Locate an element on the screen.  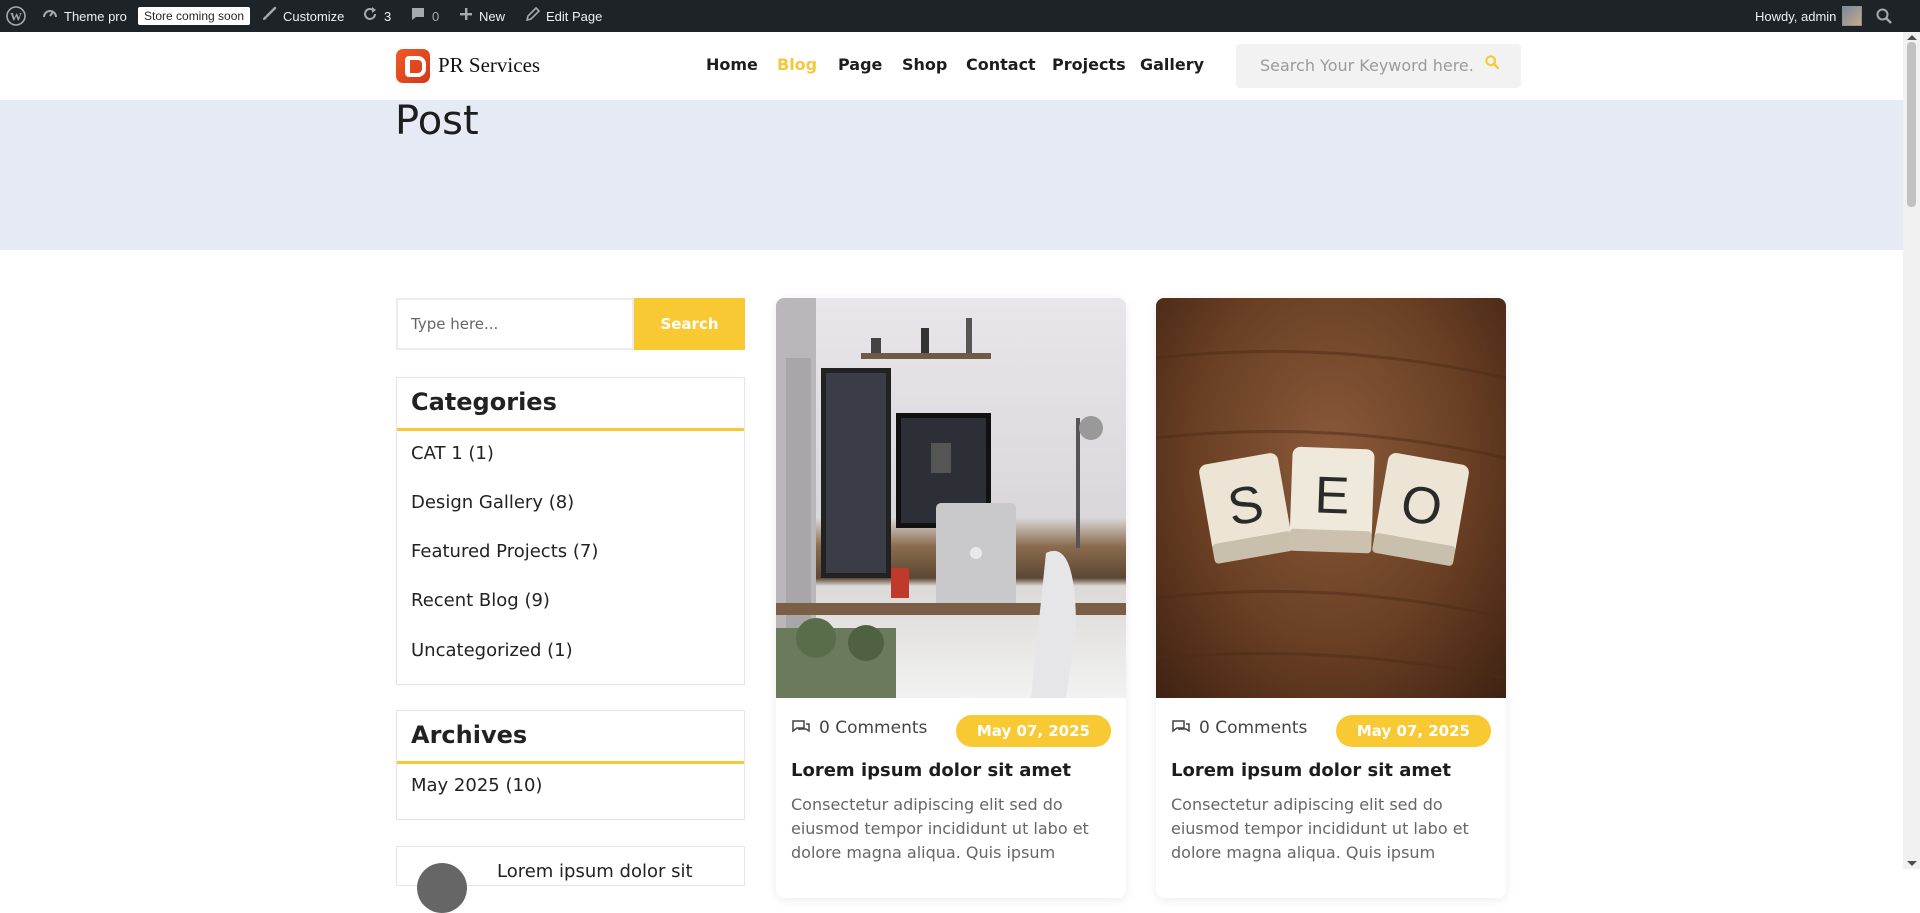
scroll-thumb is located at coordinates (1911, 124).